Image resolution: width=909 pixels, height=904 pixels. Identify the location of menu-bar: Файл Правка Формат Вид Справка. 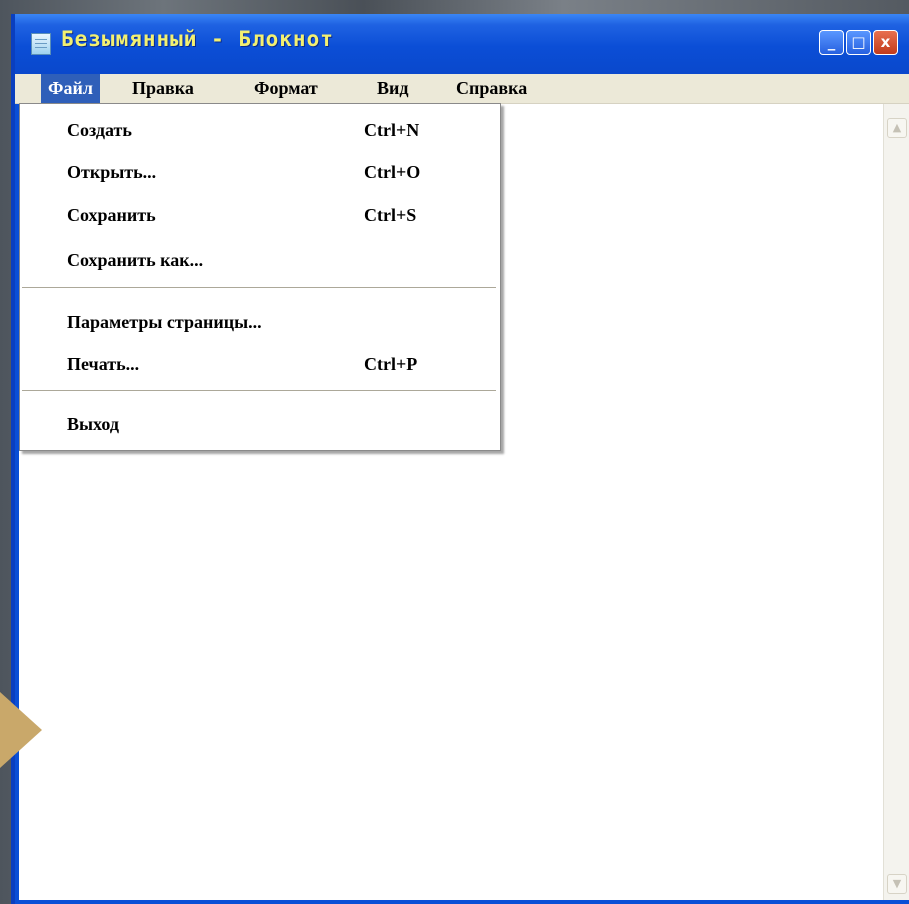
(462, 89).